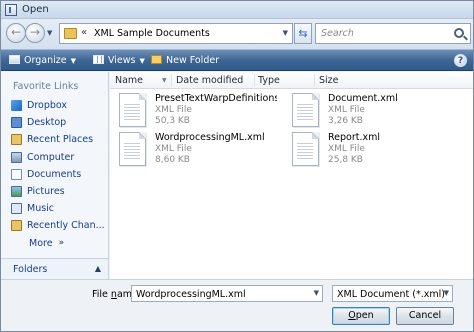  What do you see at coordinates (11, 10) in the screenshot?
I see `dialog-app-icon` at bounding box center [11, 10].